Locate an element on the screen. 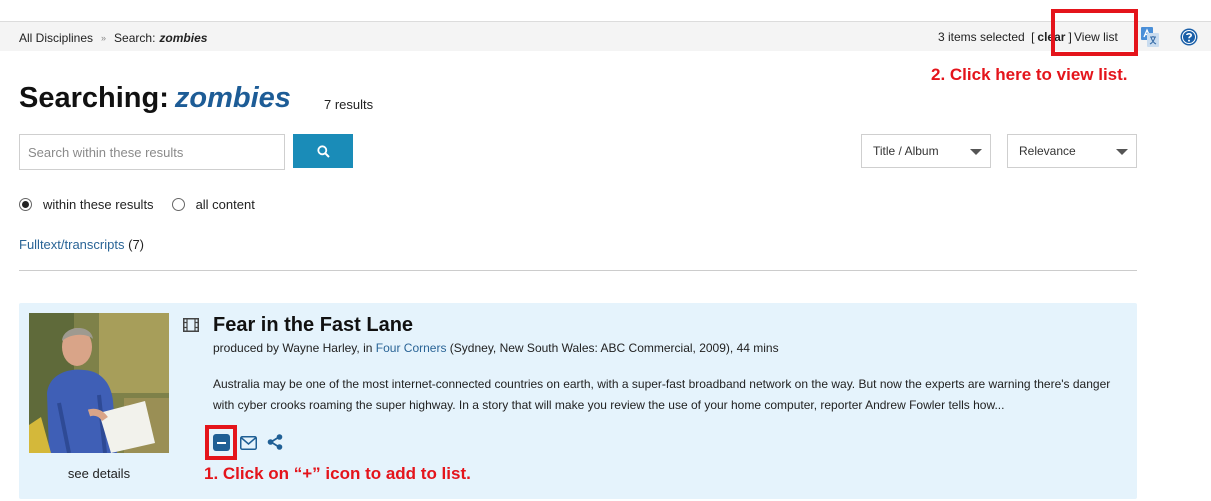 The width and height of the screenshot is (1211, 501). page-title: Searching: zombies is located at coordinates (155, 98).